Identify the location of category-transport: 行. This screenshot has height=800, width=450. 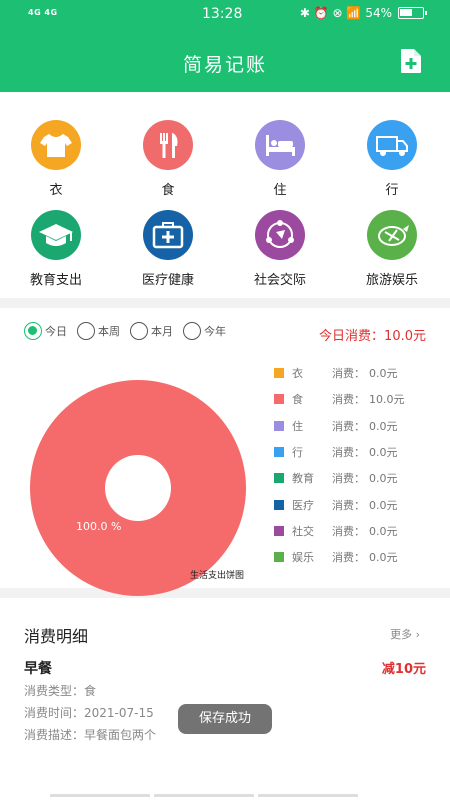
(392, 159).